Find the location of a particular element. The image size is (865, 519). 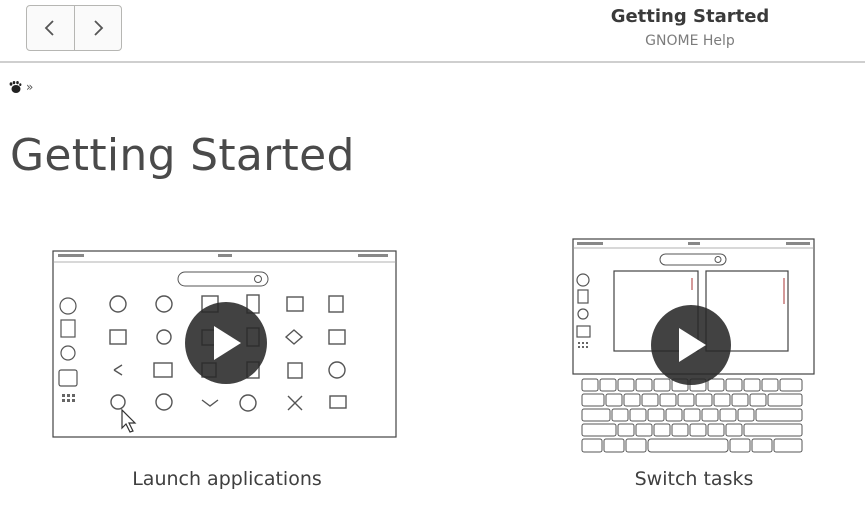

window-subtitle: GNOME Help is located at coordinates (690, 41).